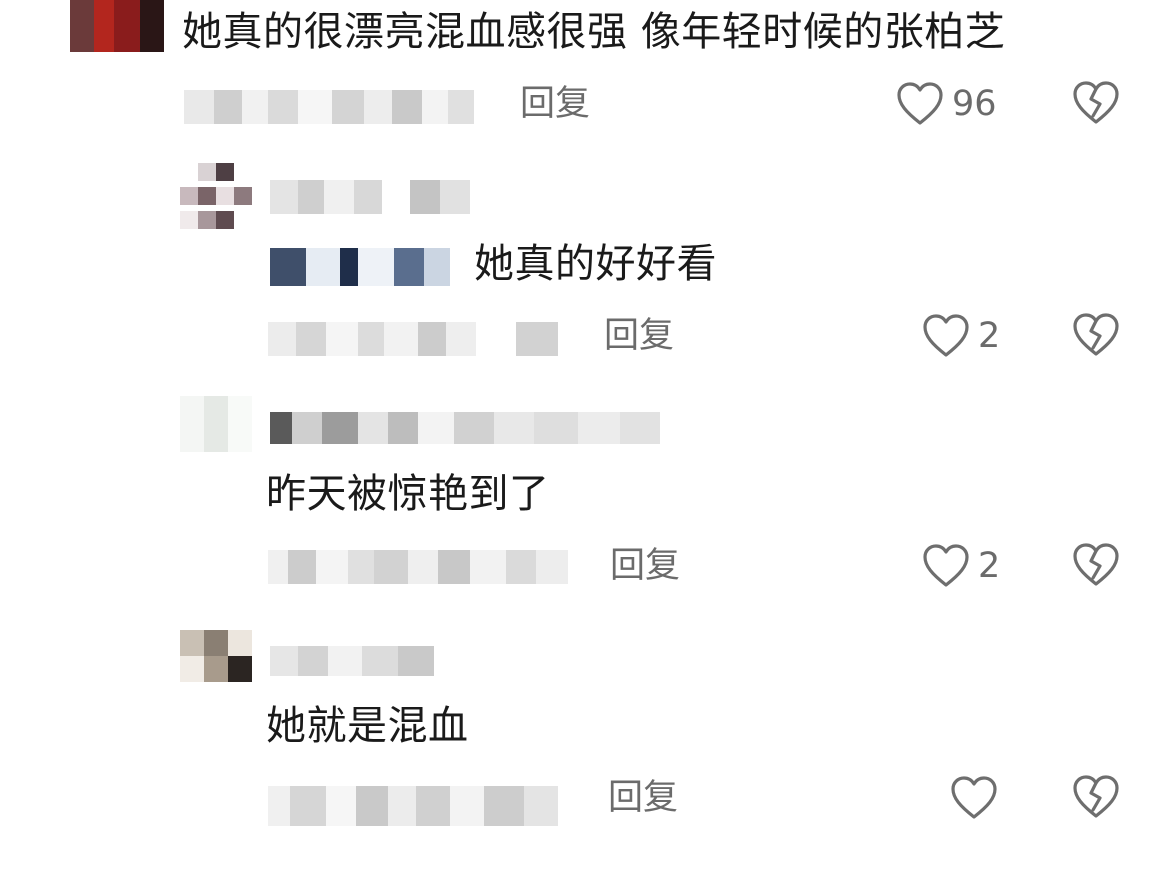  Describe the element at coordinates (360, 267) in the screenshot. I see `reply-target-redacted` at that location.